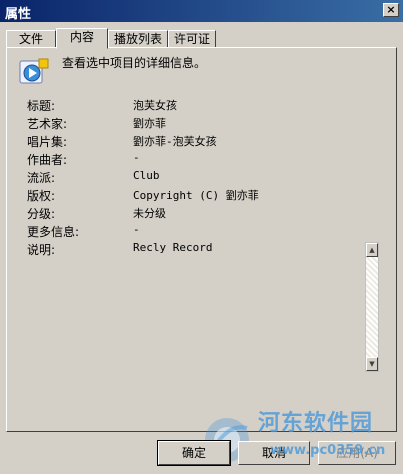 The image size is (403, 474). What do you see at coordinates (41, 178) in the screenshot?
I see `genre-label: 流派:` at bounding box center [41, 178].